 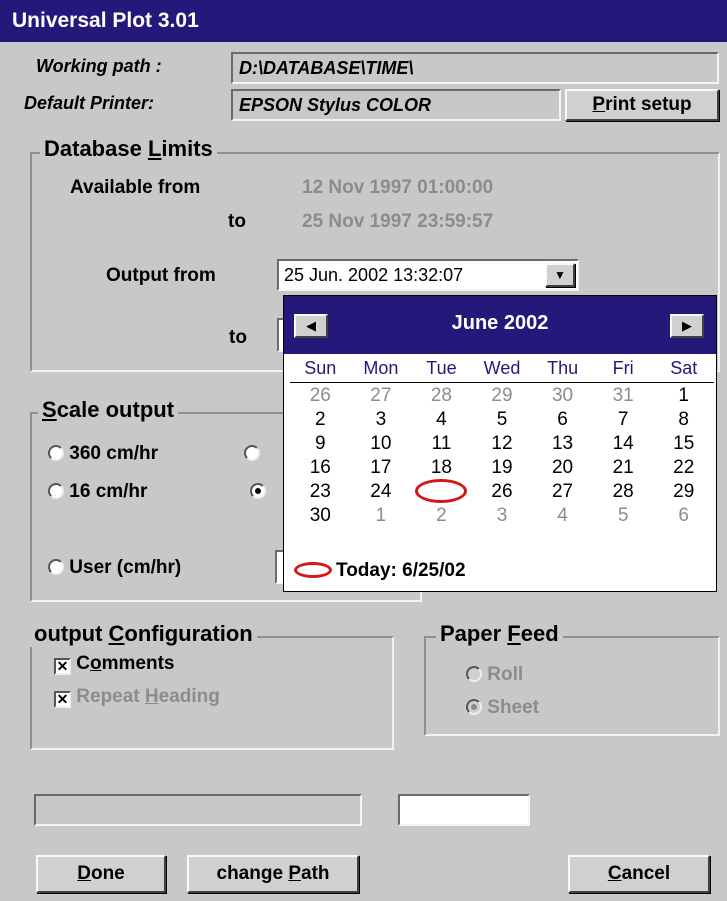 What do you see at coordinates (396, 105) in the screenshot?
I see `default-printer-field: EPSON Stylus COLOR` at bounding box center [396, 105].